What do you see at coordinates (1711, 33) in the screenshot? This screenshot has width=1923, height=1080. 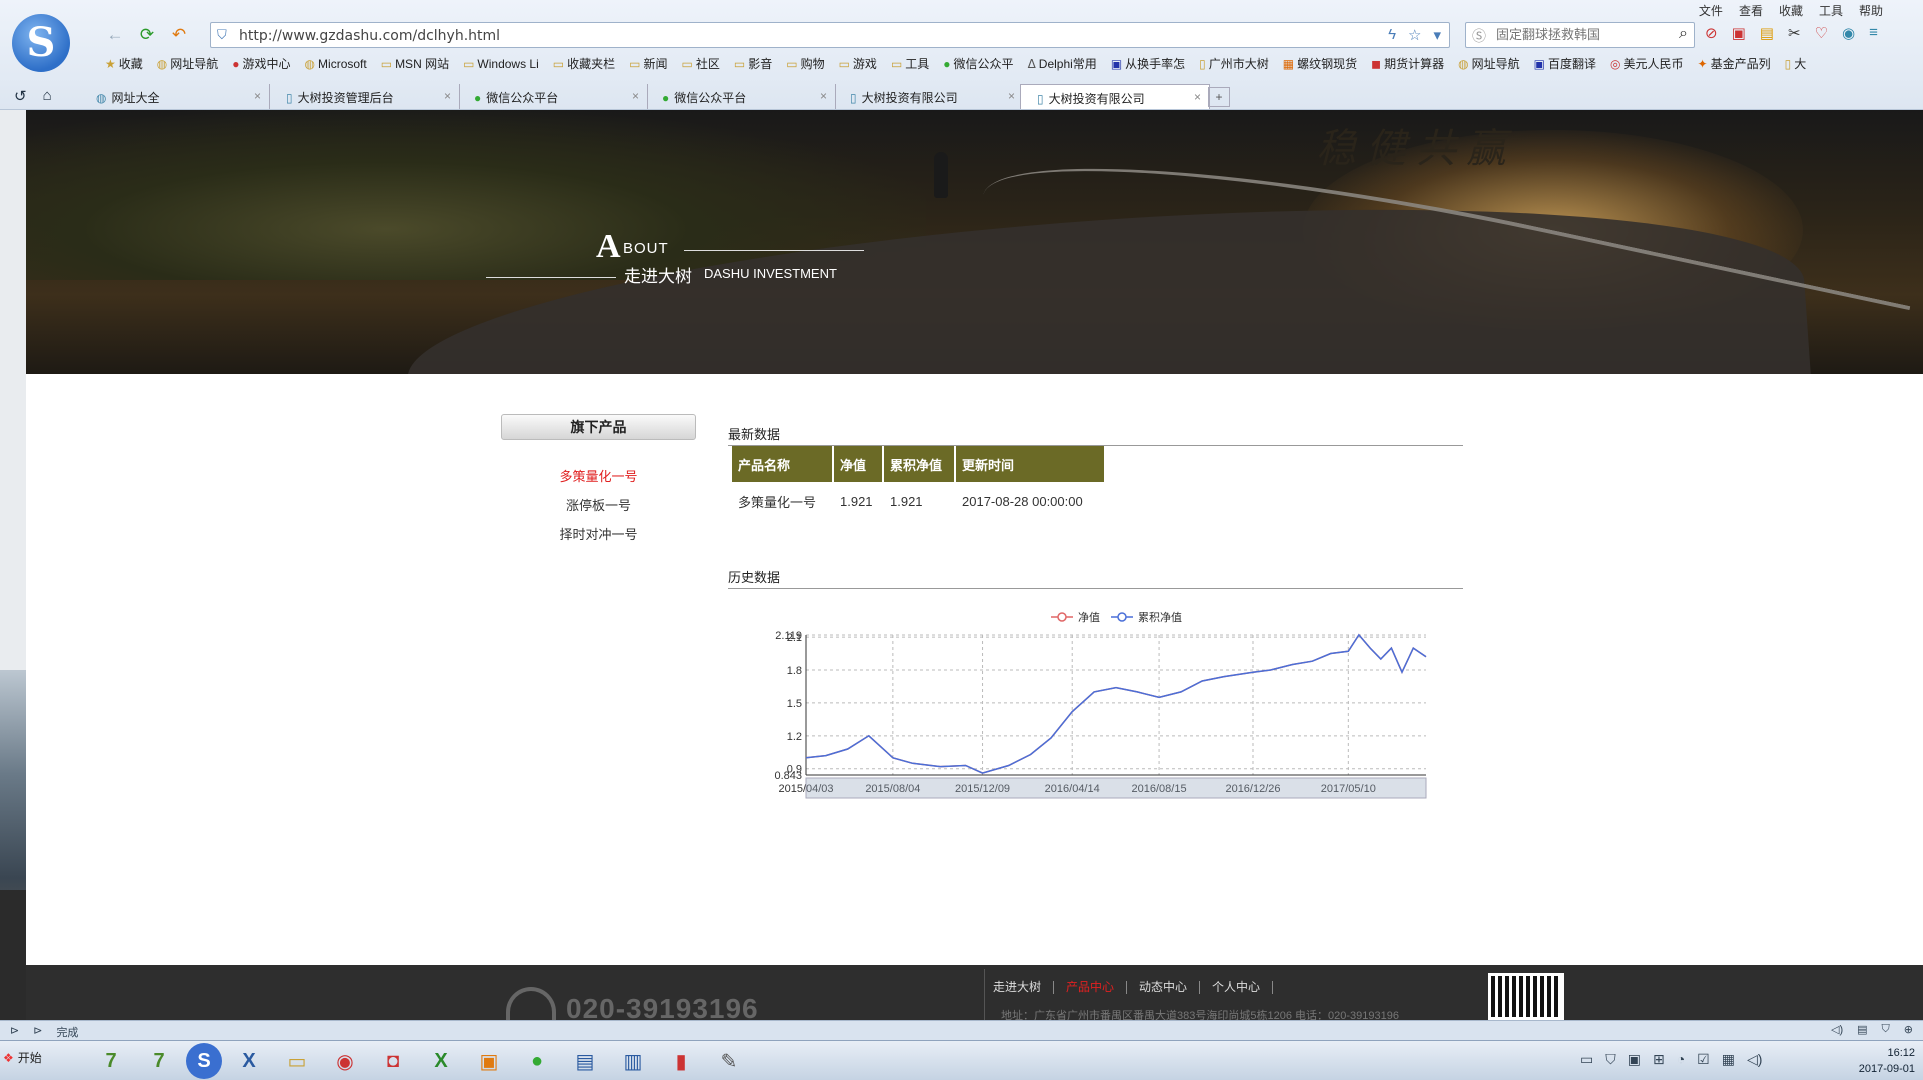 I see `adblock-icon: ⊘` at bounding box center [1711, 33].